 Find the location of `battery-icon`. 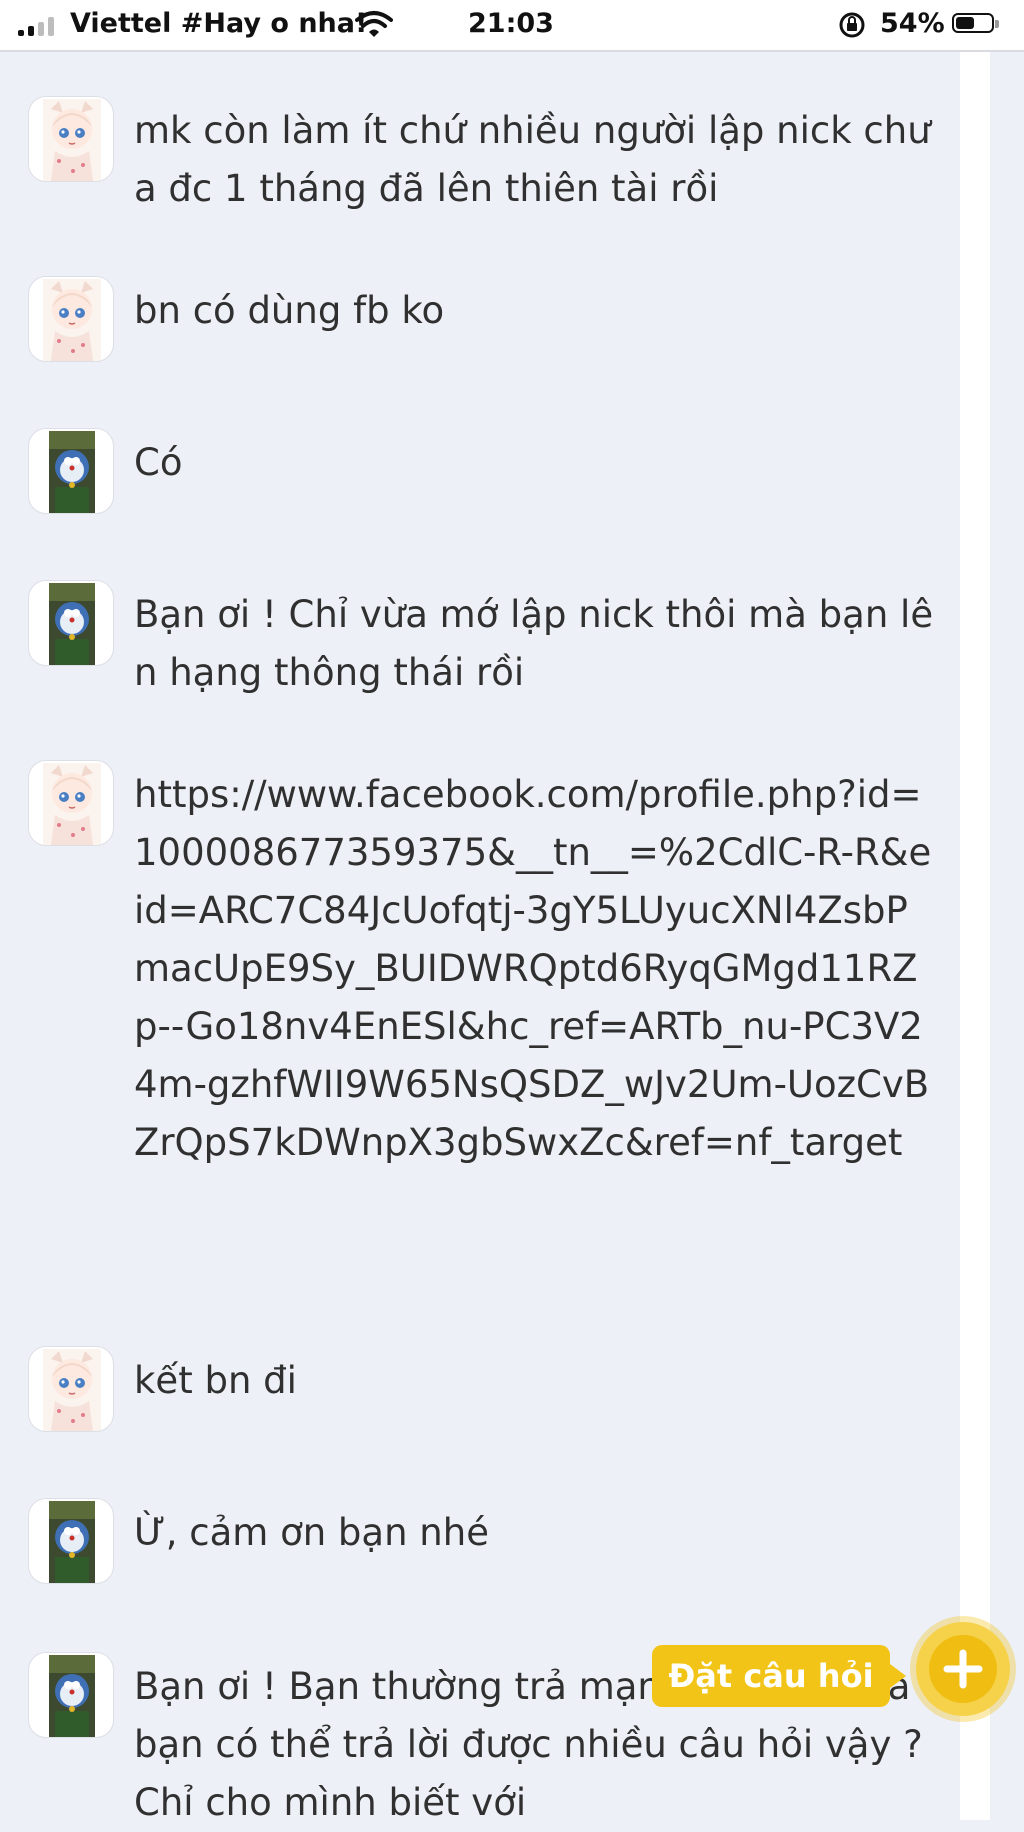

battery-icon is located at coordinates (975, 23).